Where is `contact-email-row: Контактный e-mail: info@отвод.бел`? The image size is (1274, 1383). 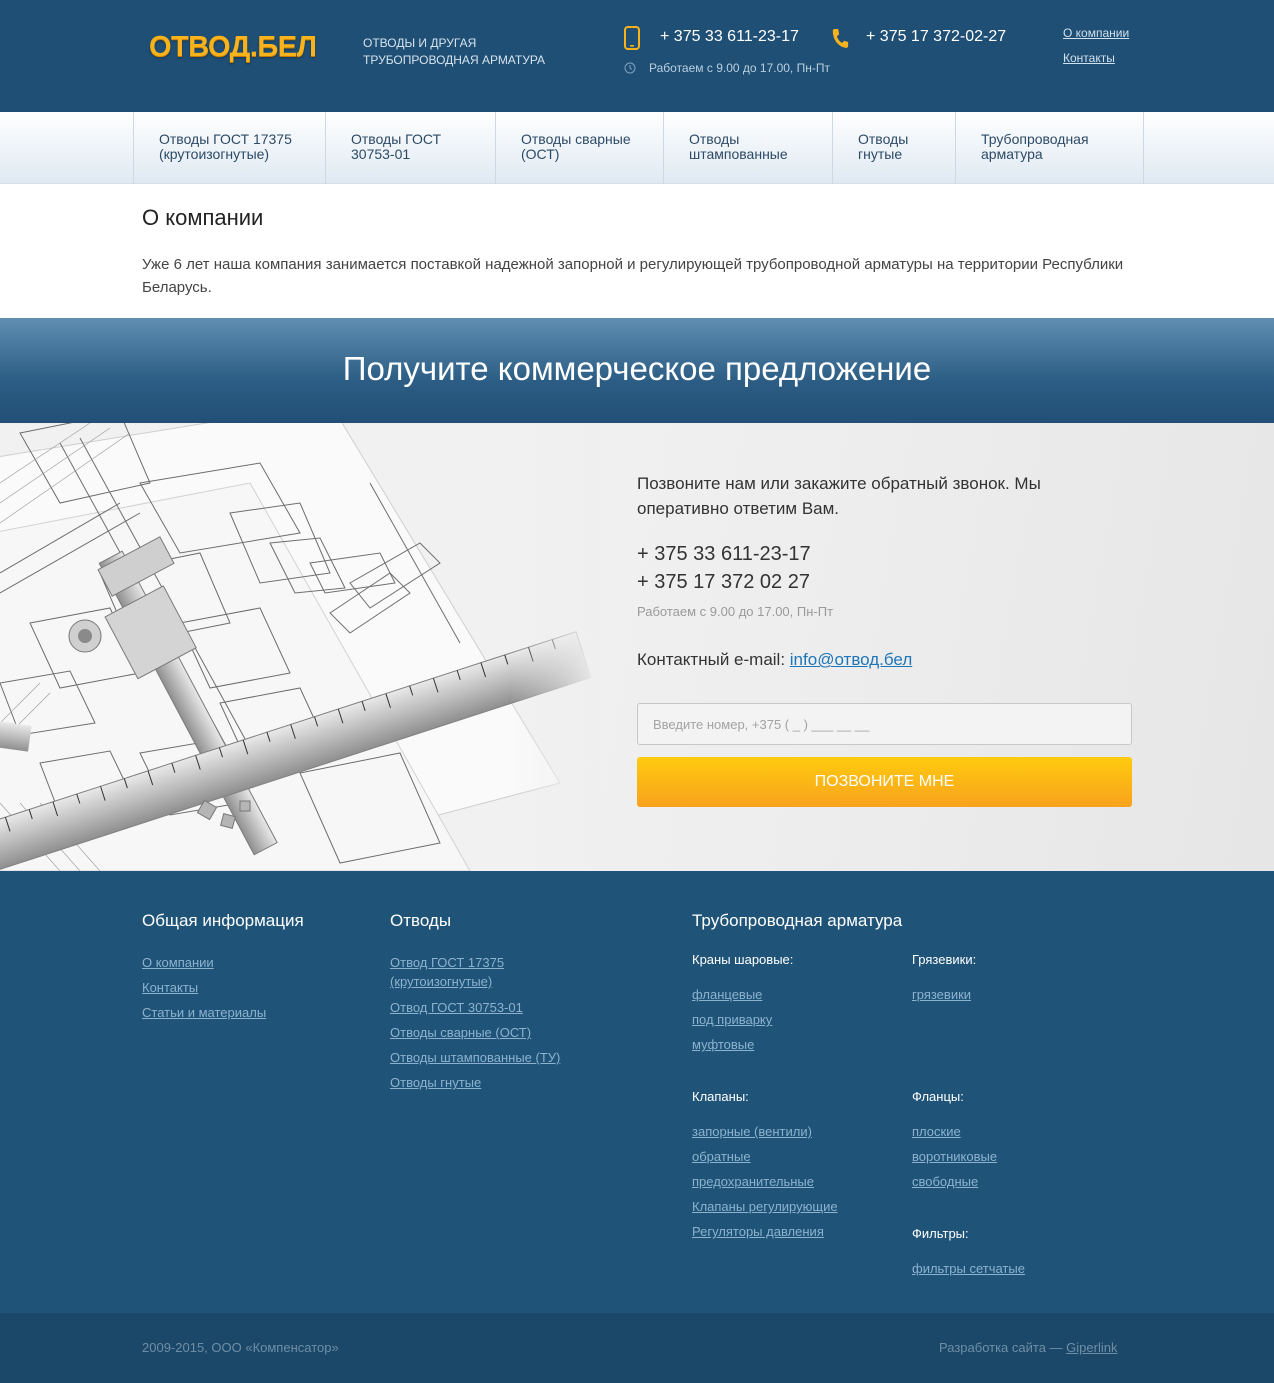 contact-email-row: Контактный e-mail: info@отвод.бел is located at coordinates (774, 660).